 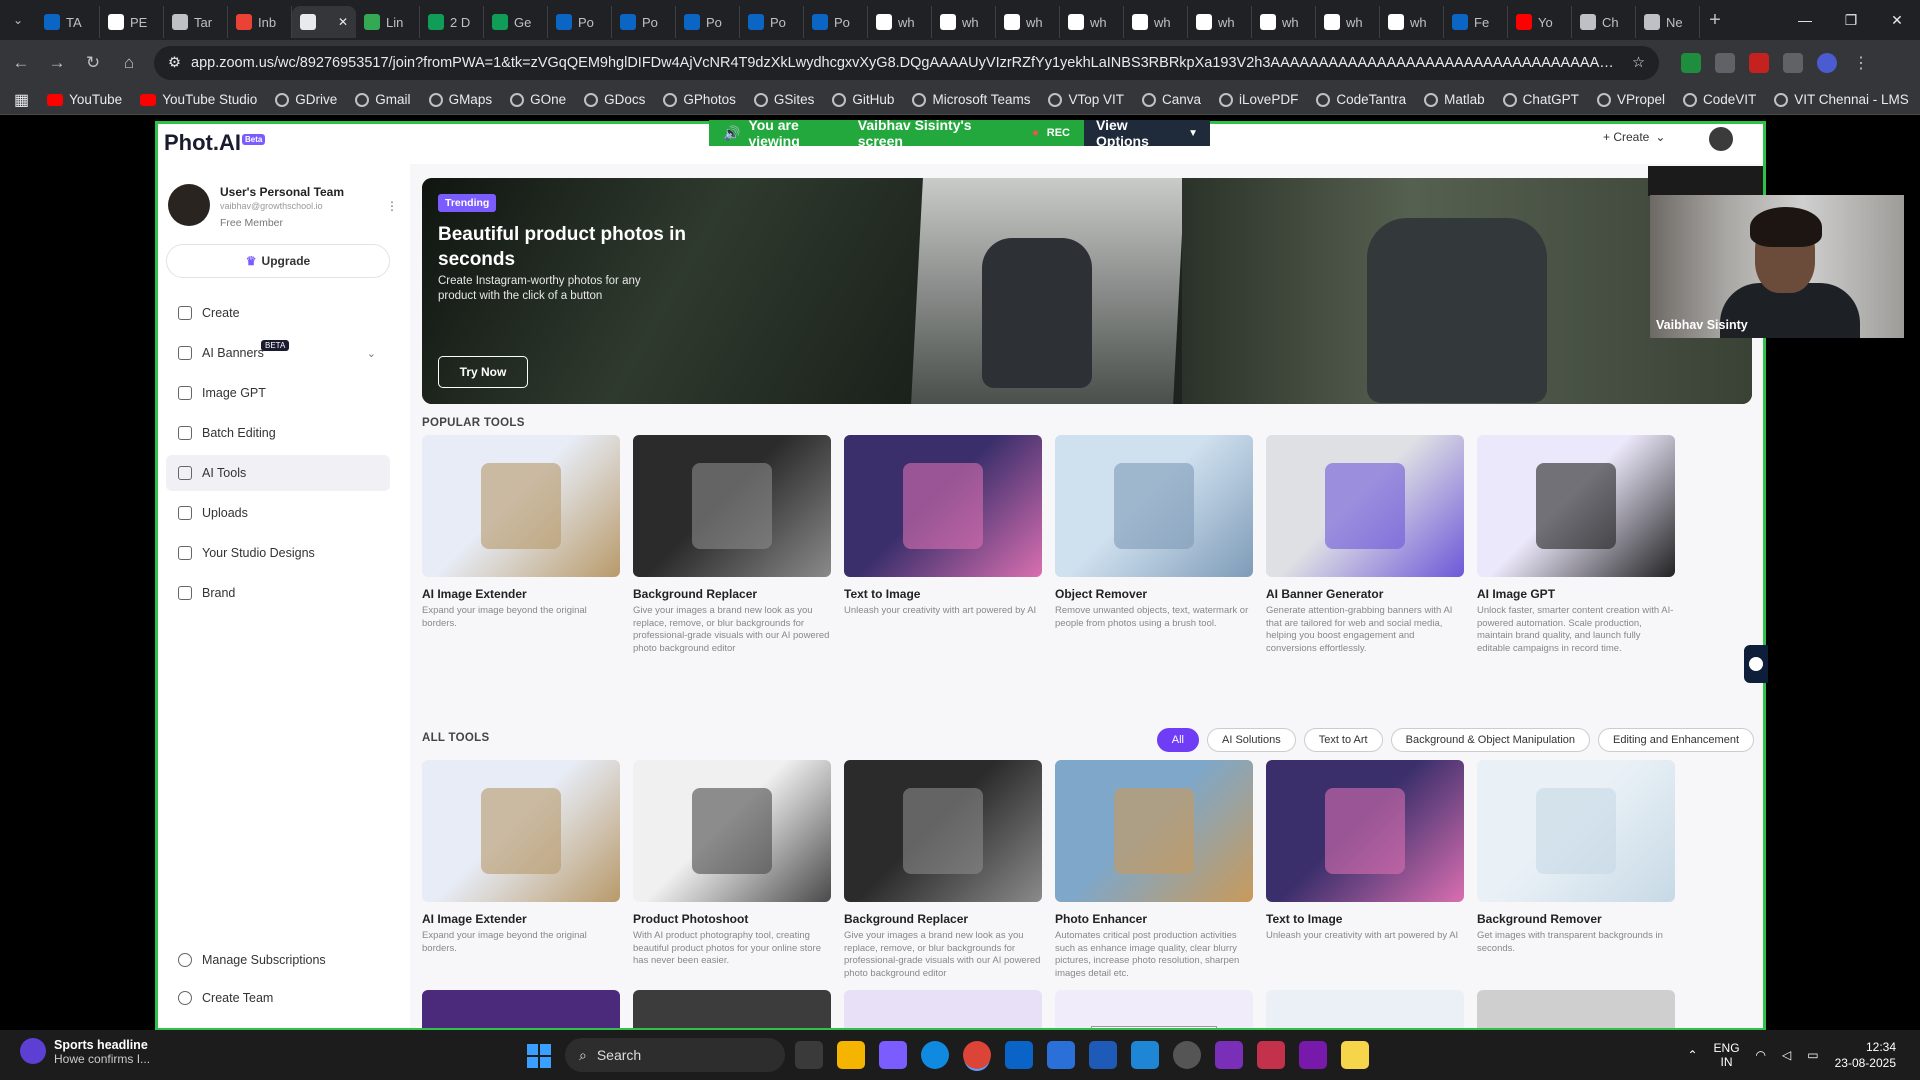 I want to click on bookmark-item: GSites, so click(x=784, y=99).